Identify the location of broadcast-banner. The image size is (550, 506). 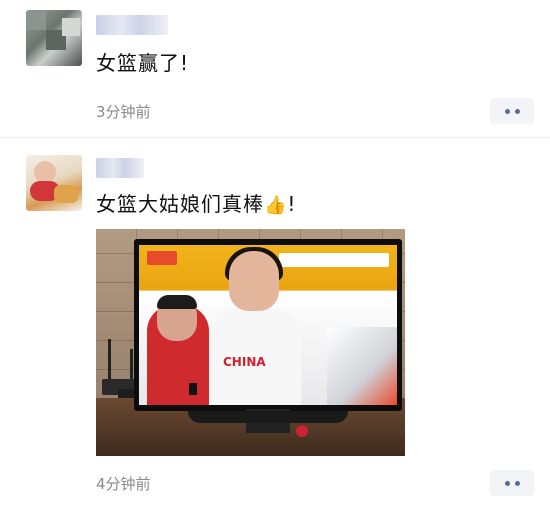
(334, 260).